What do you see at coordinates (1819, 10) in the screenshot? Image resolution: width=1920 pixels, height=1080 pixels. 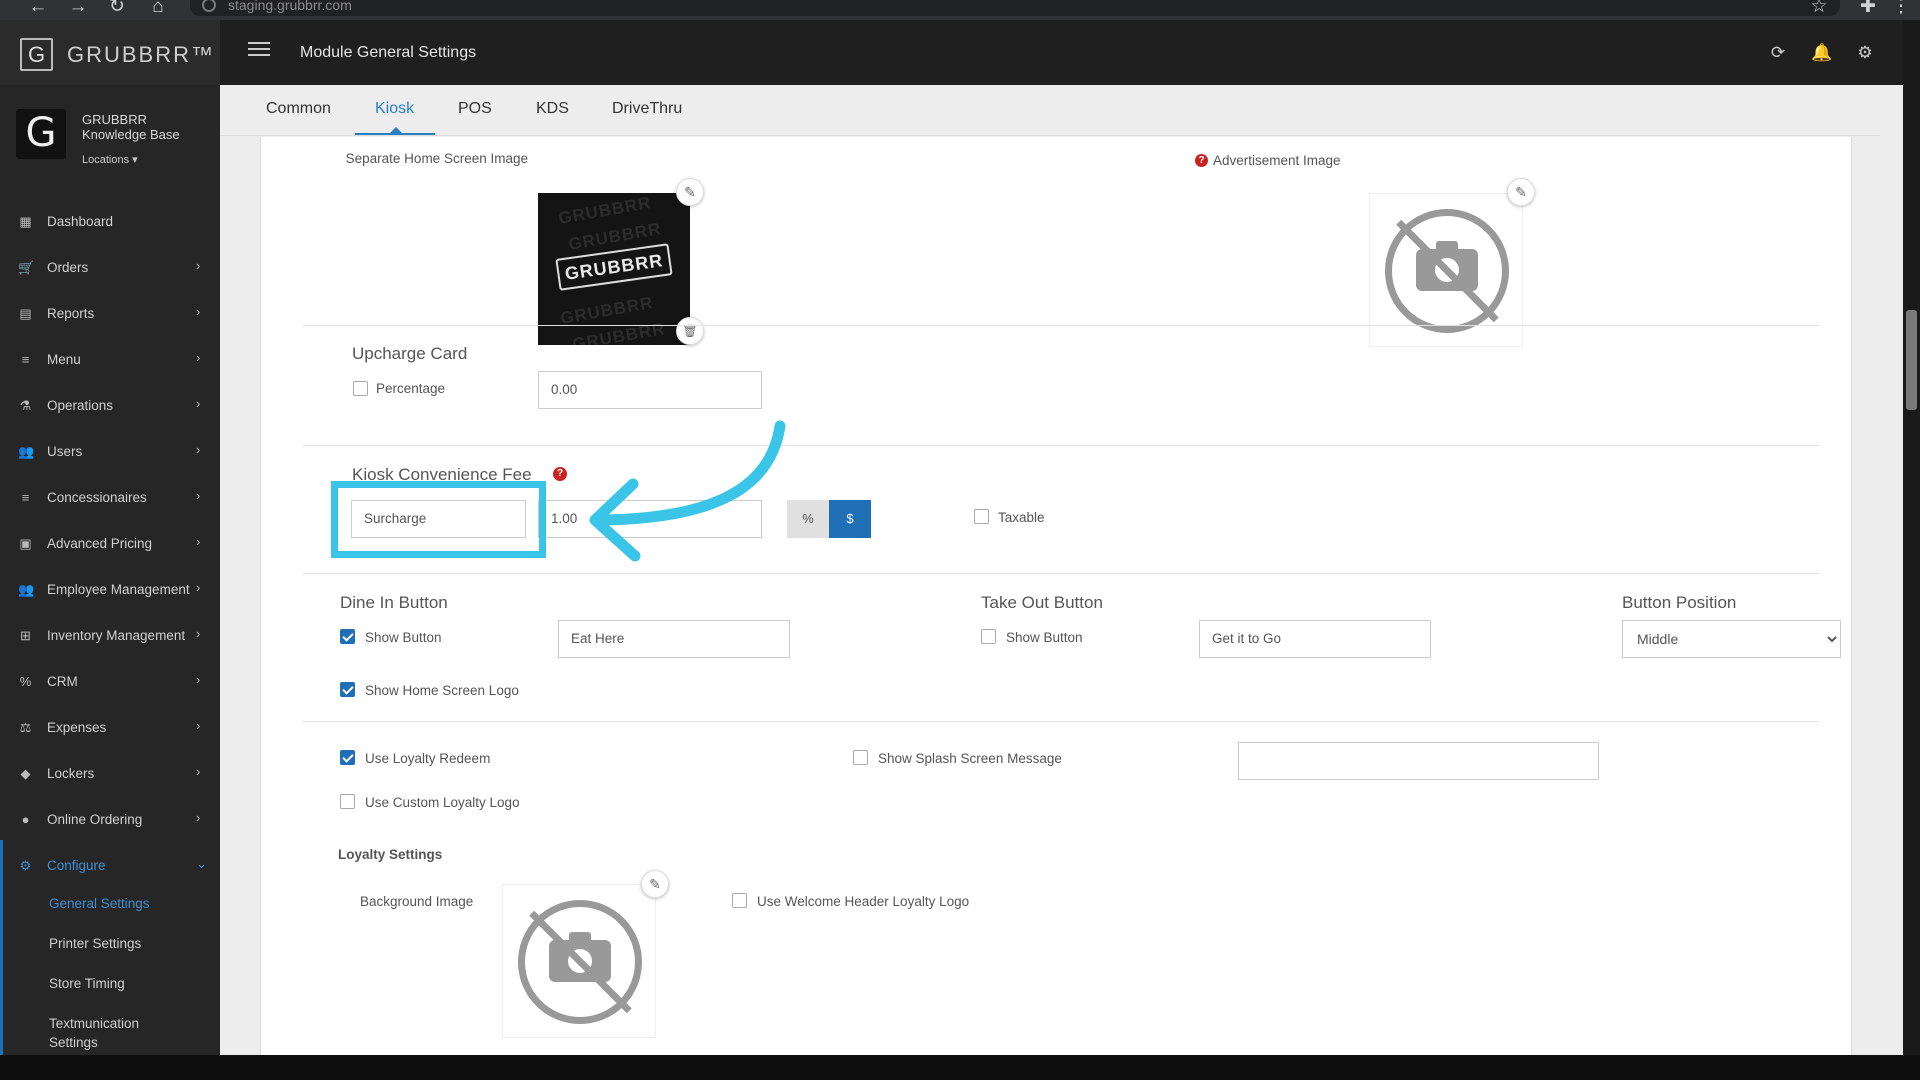 I see `bookmark-star-icon: ☆` at bounding box center [1819, 10].